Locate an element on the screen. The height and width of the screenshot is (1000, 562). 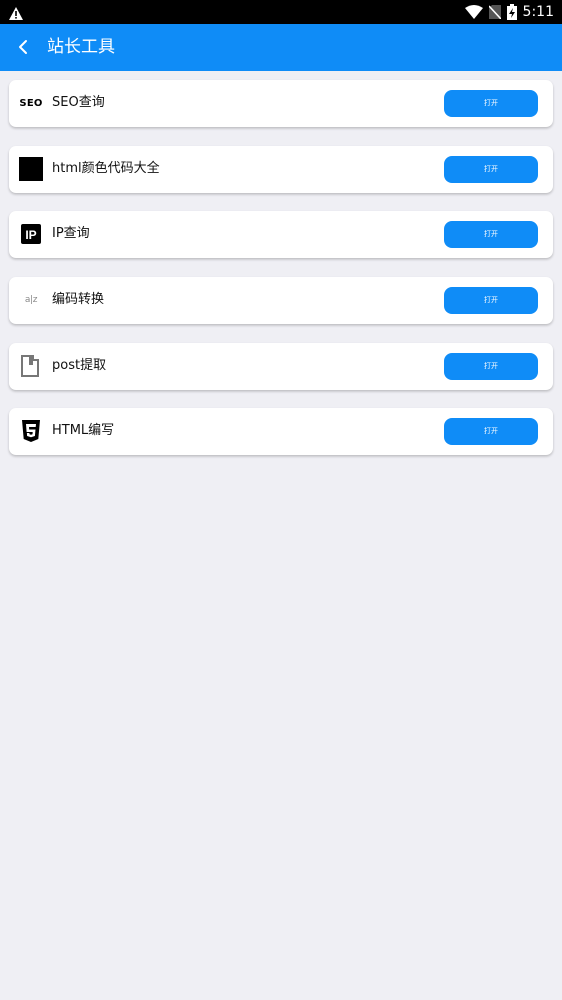
tool-card-seo: SEO SEO查询 打开 is located at coordinates (281, 103).